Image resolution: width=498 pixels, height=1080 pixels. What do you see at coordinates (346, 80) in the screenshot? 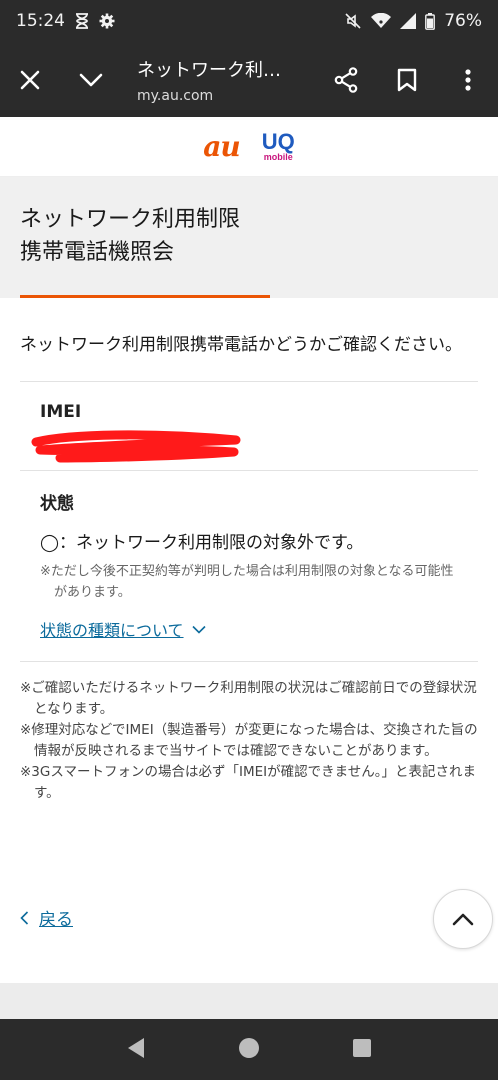
I see `share-icon` at bounding box center [346, 80].